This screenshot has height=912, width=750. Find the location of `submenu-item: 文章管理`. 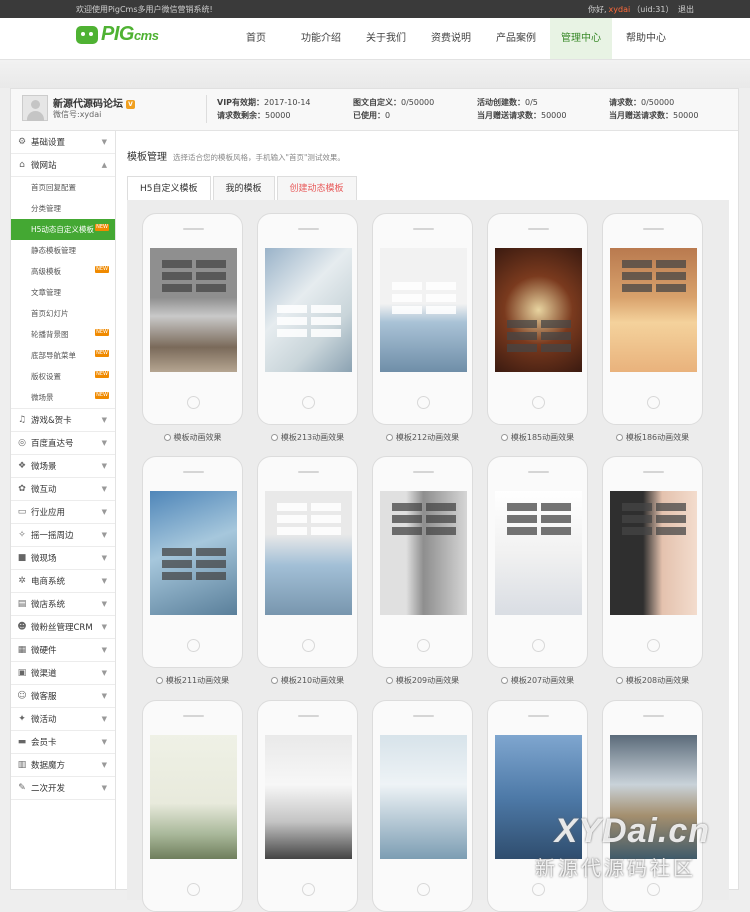

submenu-item: 文章管理 is located at coordinates (63, 292).